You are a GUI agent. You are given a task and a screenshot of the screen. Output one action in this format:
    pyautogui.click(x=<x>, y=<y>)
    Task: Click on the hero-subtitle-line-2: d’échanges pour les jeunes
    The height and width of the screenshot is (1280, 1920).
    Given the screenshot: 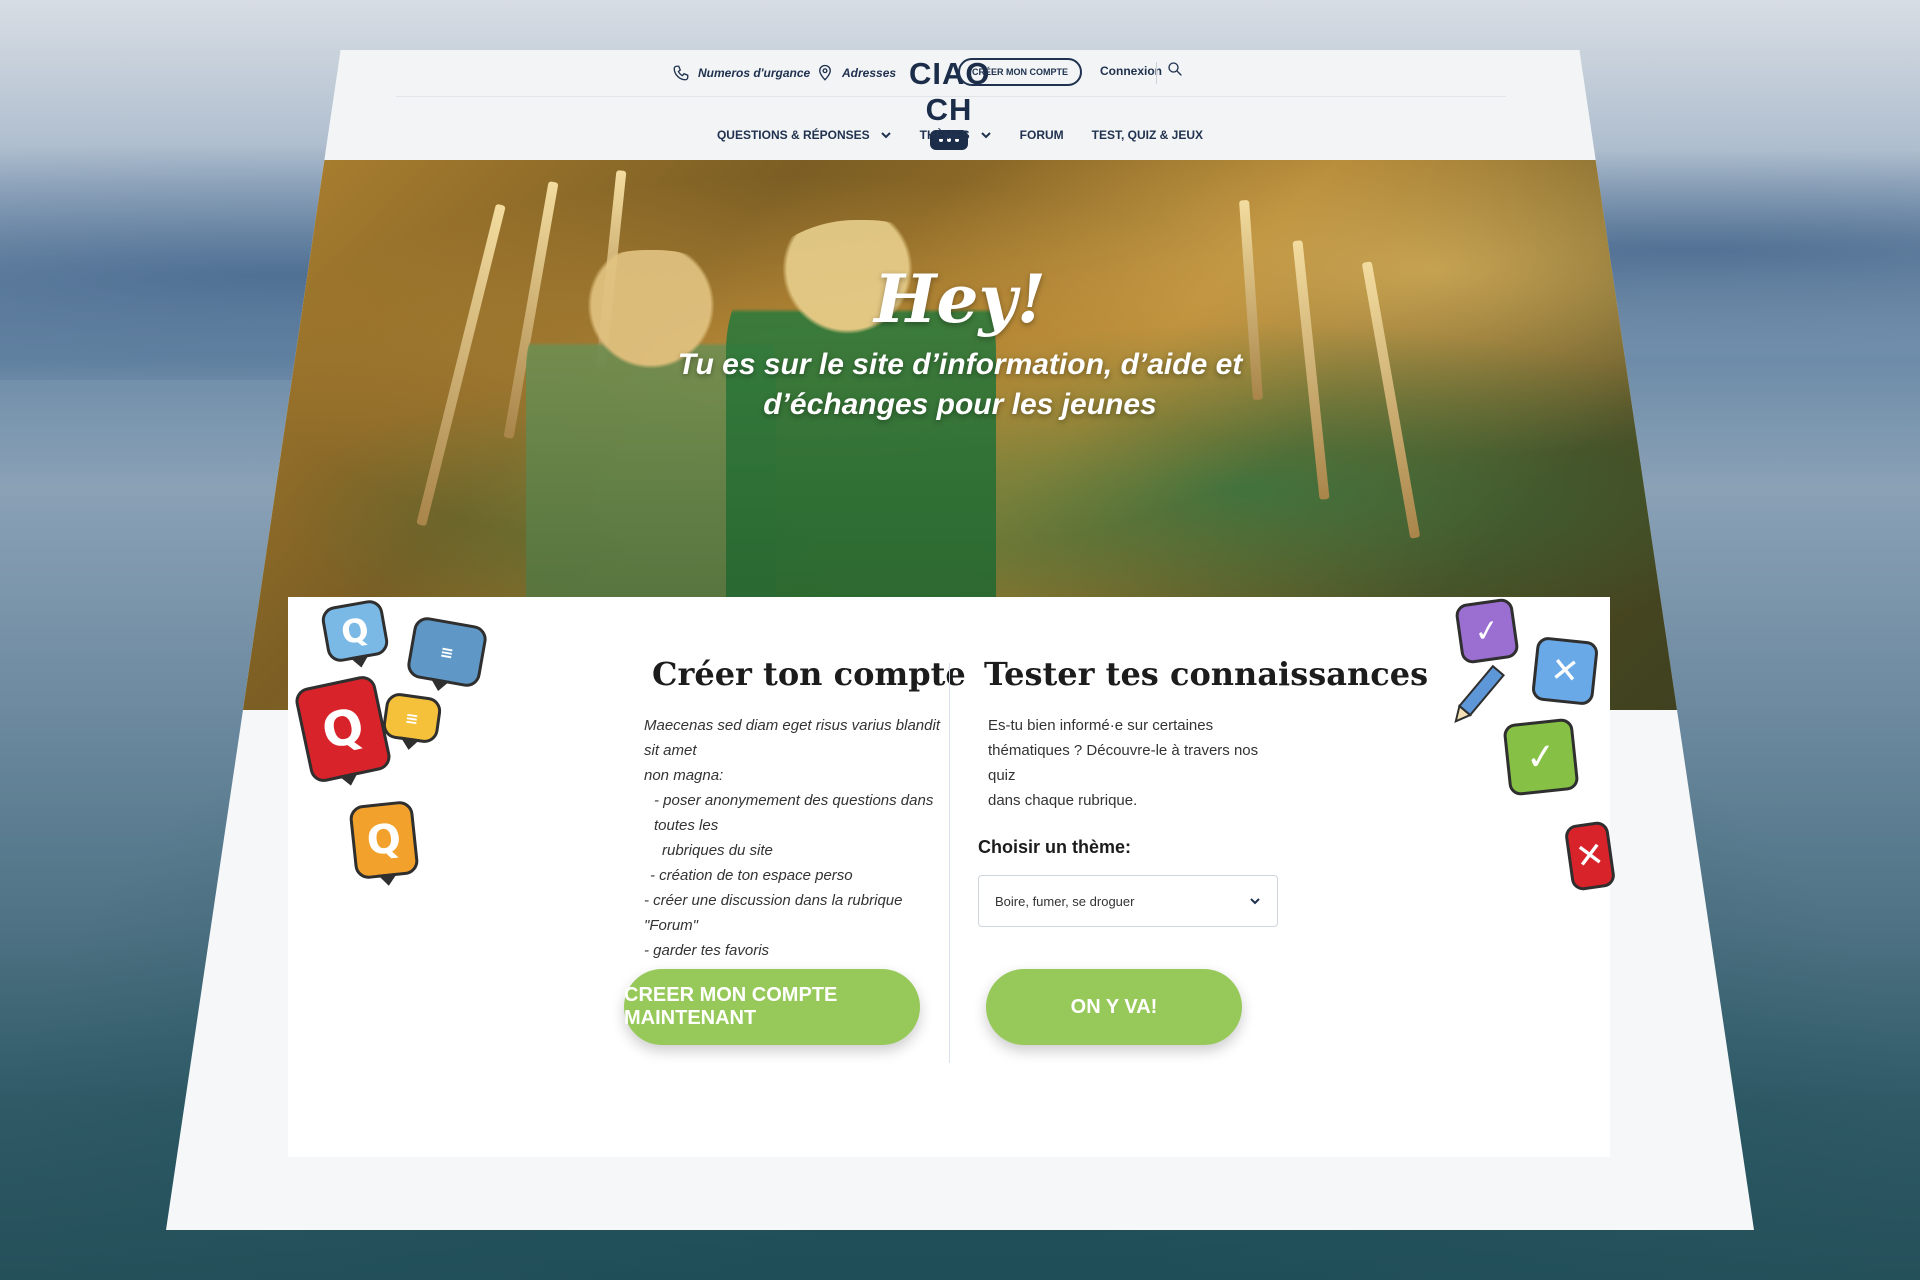 What is the action you would take?
    pyautogui.click(x=960, y=404)
    